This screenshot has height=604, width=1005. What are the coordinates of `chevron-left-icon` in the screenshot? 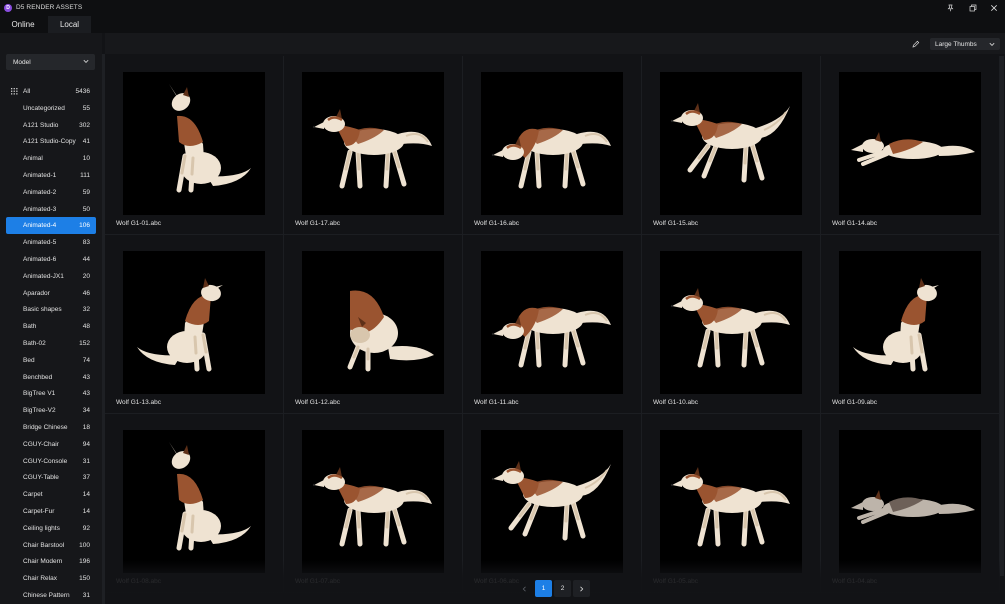 It's located at (524, 588).